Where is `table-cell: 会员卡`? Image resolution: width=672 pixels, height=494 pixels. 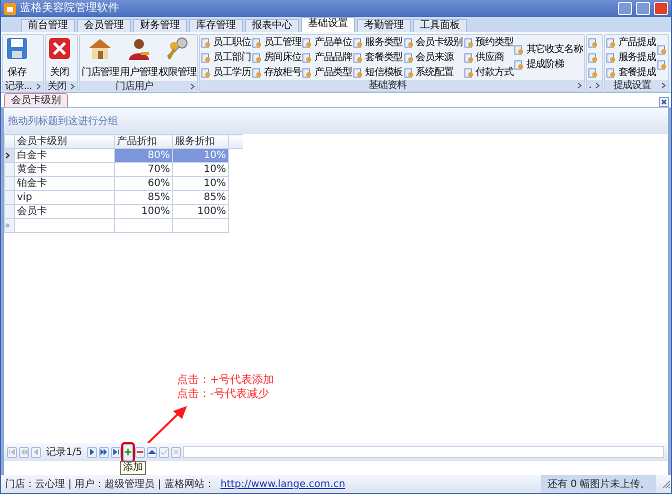
table-cell: 会员卡 is located at coordinates (64, 211).